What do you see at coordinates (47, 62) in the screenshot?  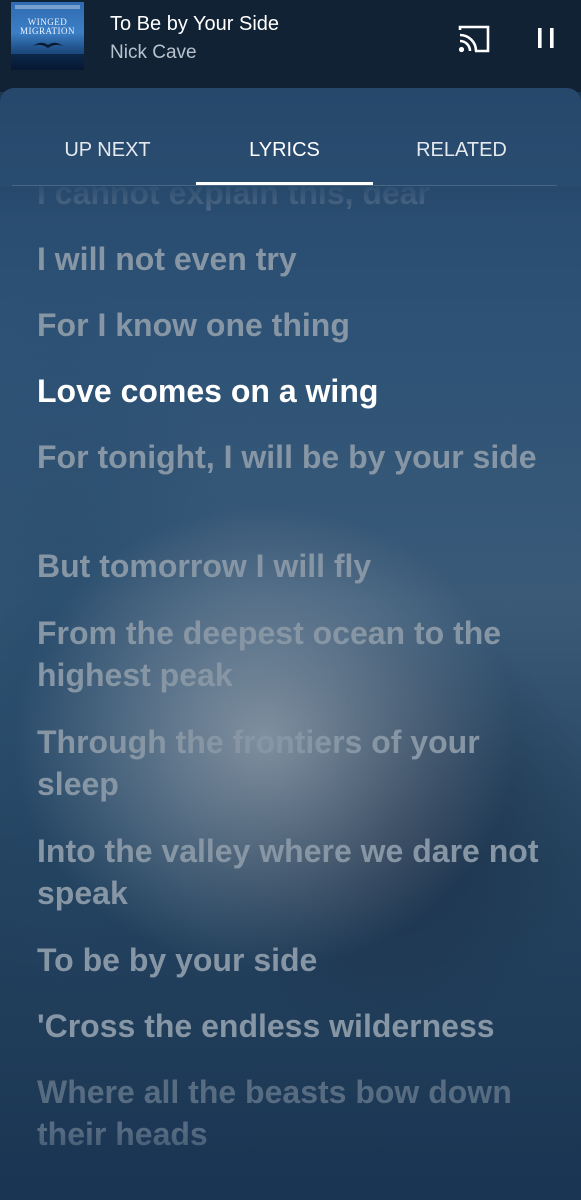 I see `album-art-water` at bounding box center [47, 62].